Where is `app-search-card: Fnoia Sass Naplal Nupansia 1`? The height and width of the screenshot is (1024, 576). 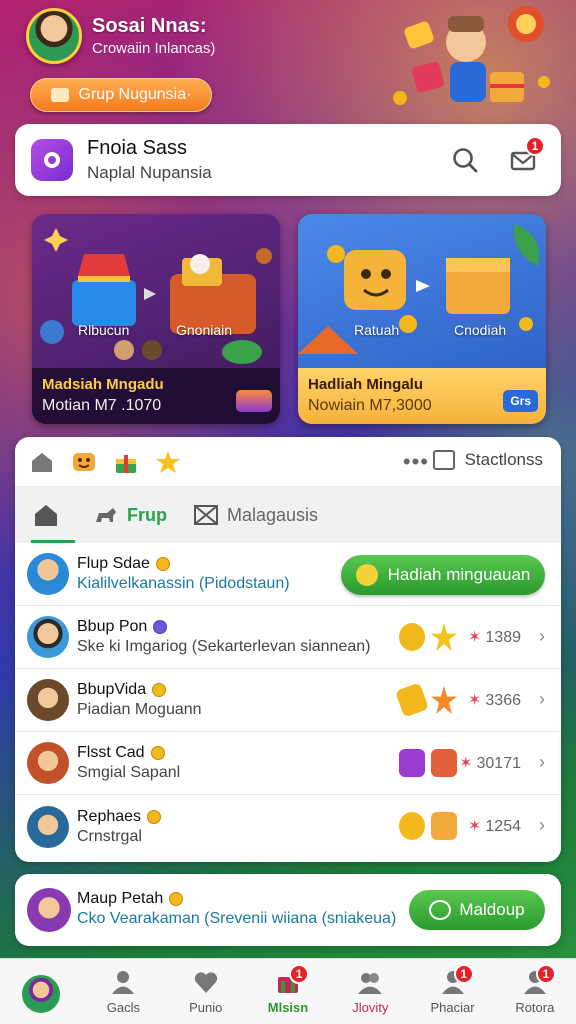
app-search-card: Fnoia Sass Naplal Nupansia 1 is located at coordinates (288, 160).